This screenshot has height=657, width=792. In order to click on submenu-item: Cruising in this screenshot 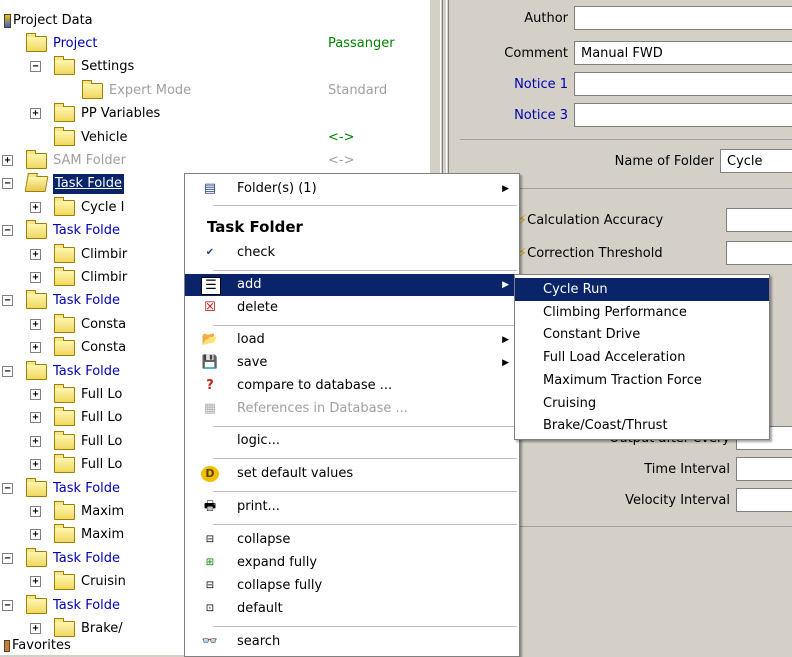, I will do `click(642, 403)`.